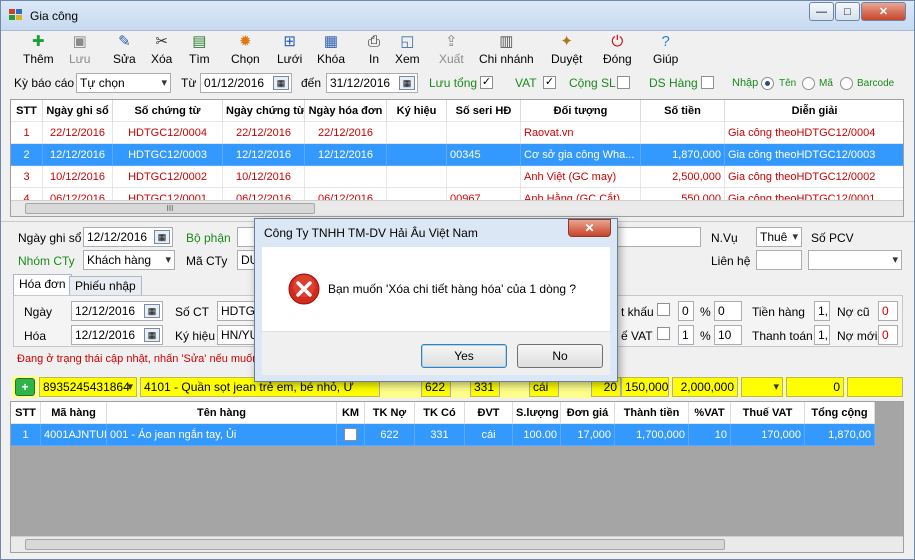 This screenshot has height=560, width=915. Describe the element at coordinates (74, 413) in the screenshot. I see `column-header: Mã hàng` at that location.